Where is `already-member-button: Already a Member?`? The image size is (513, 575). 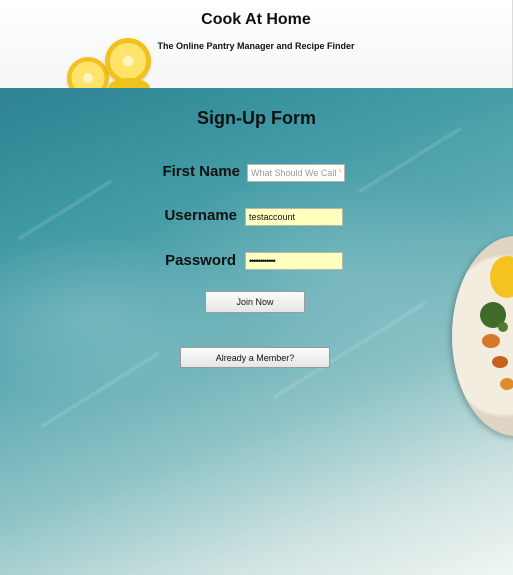 already-member-button: Already a Member? is located at coordinates (255, 357).